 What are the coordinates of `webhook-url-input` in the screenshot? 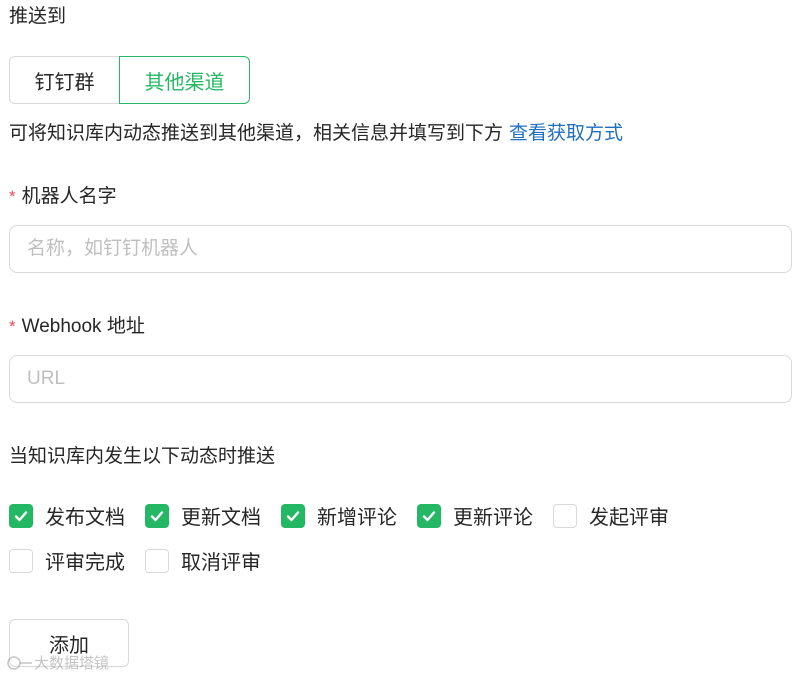 It's located at (400, 379).